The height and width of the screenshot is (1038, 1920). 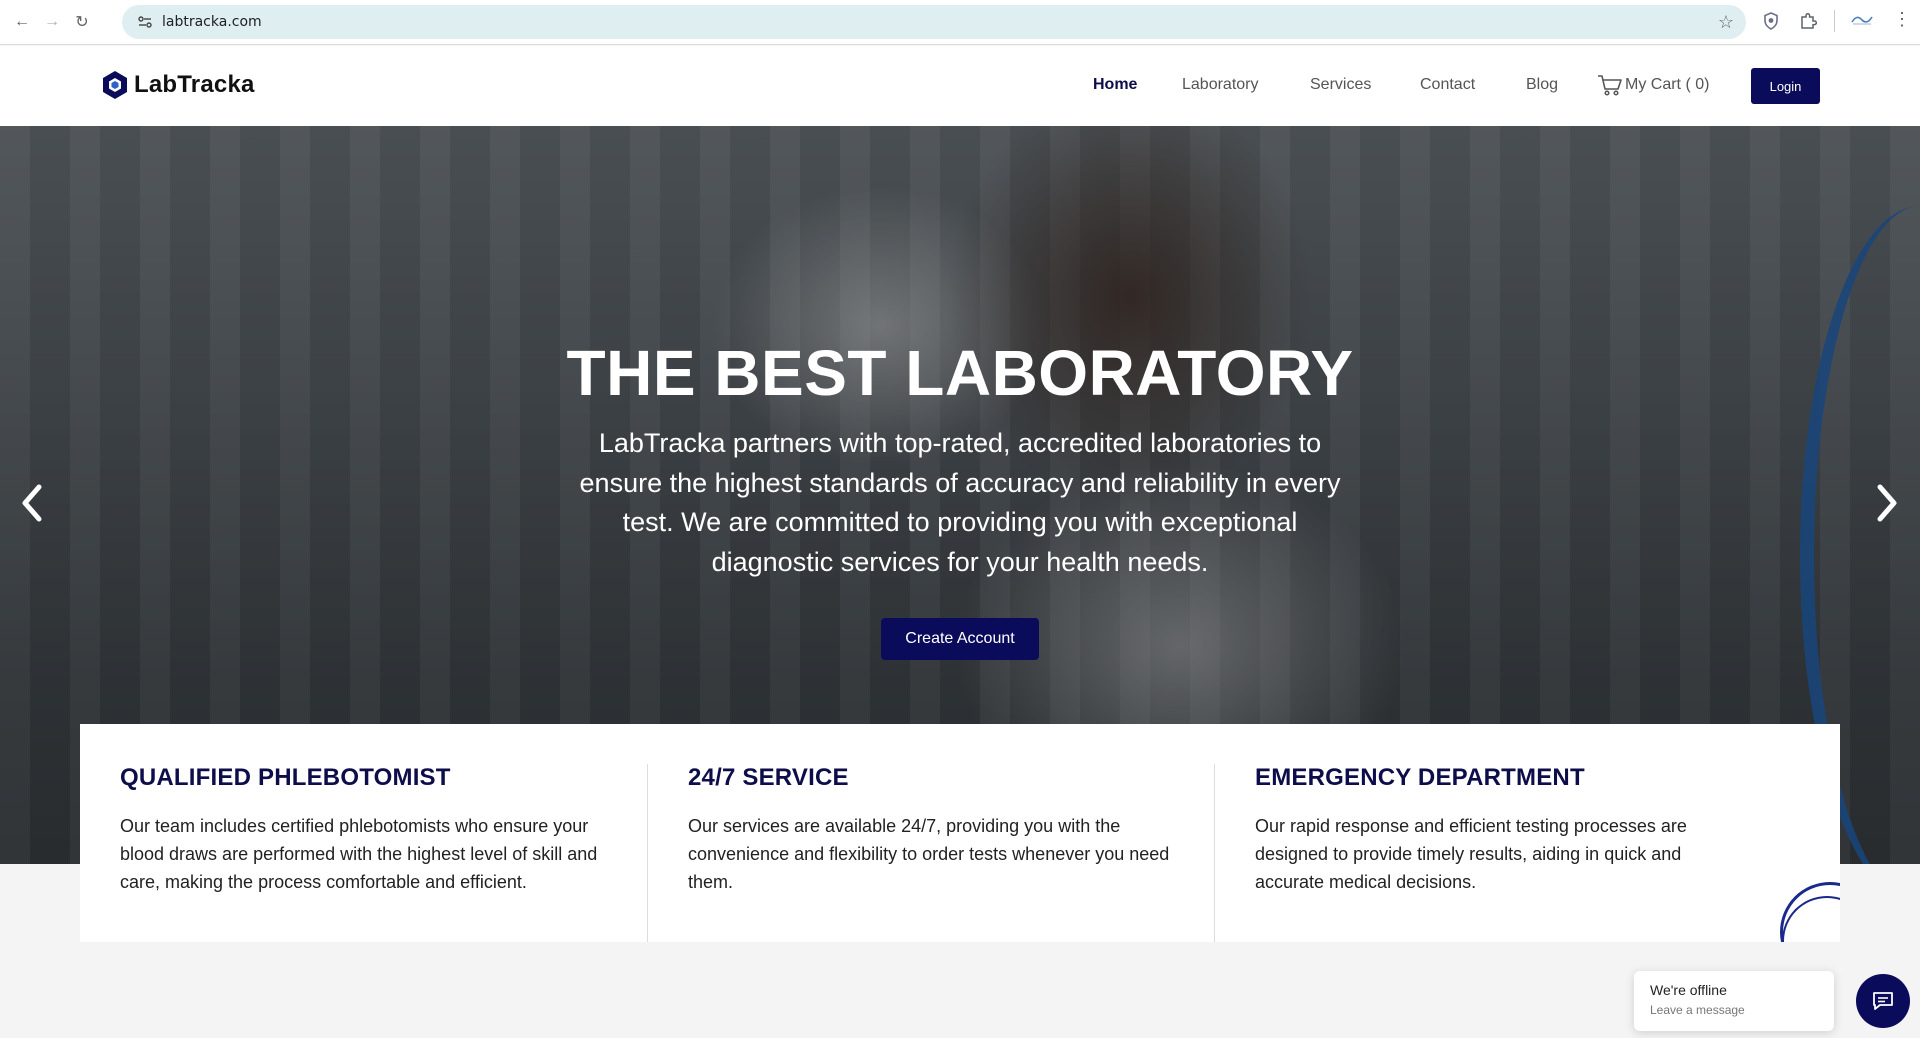 What do you see at coordinates (1340, 85) in the screenshot?
I see `nav-services: Services` at bounding box center [1340, 85].